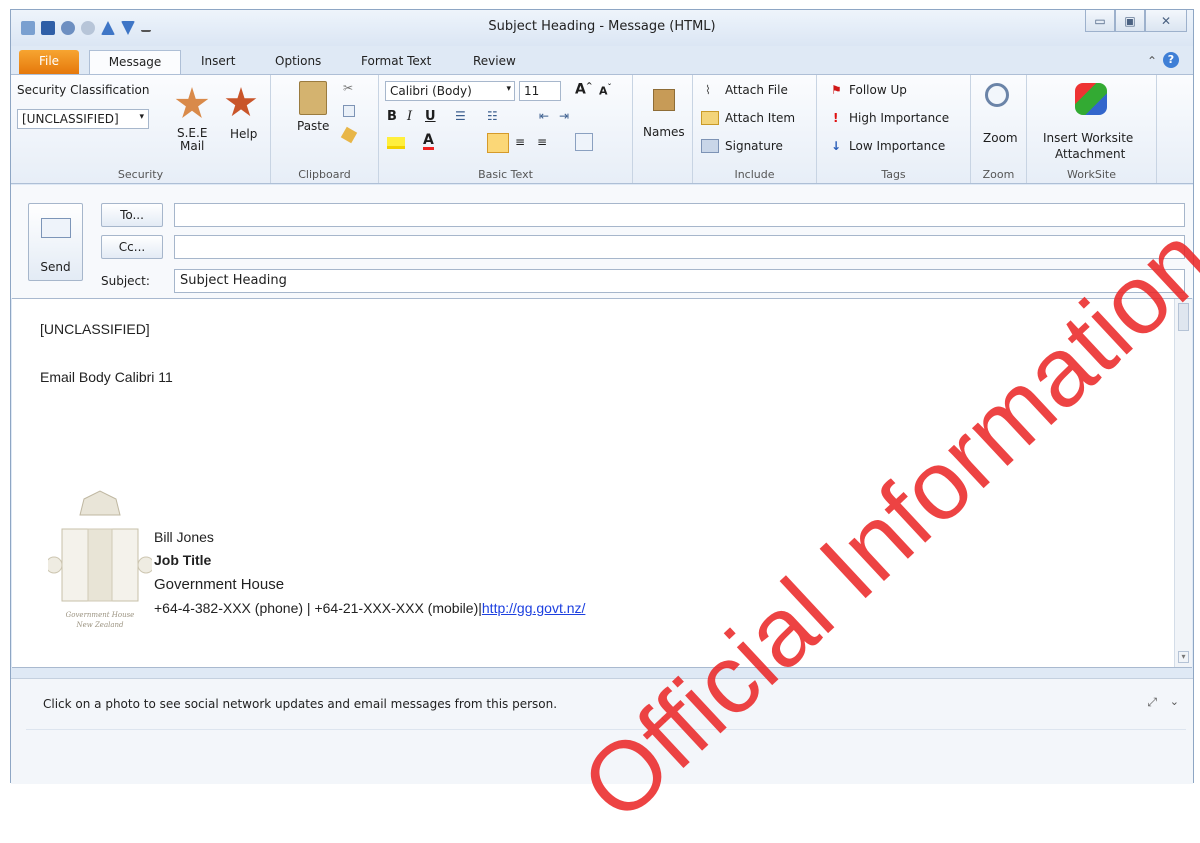  What do you see at coordinates (494, 62) in the screenshot?
I see `tab-review: Review` at bounding box center [494, 62].